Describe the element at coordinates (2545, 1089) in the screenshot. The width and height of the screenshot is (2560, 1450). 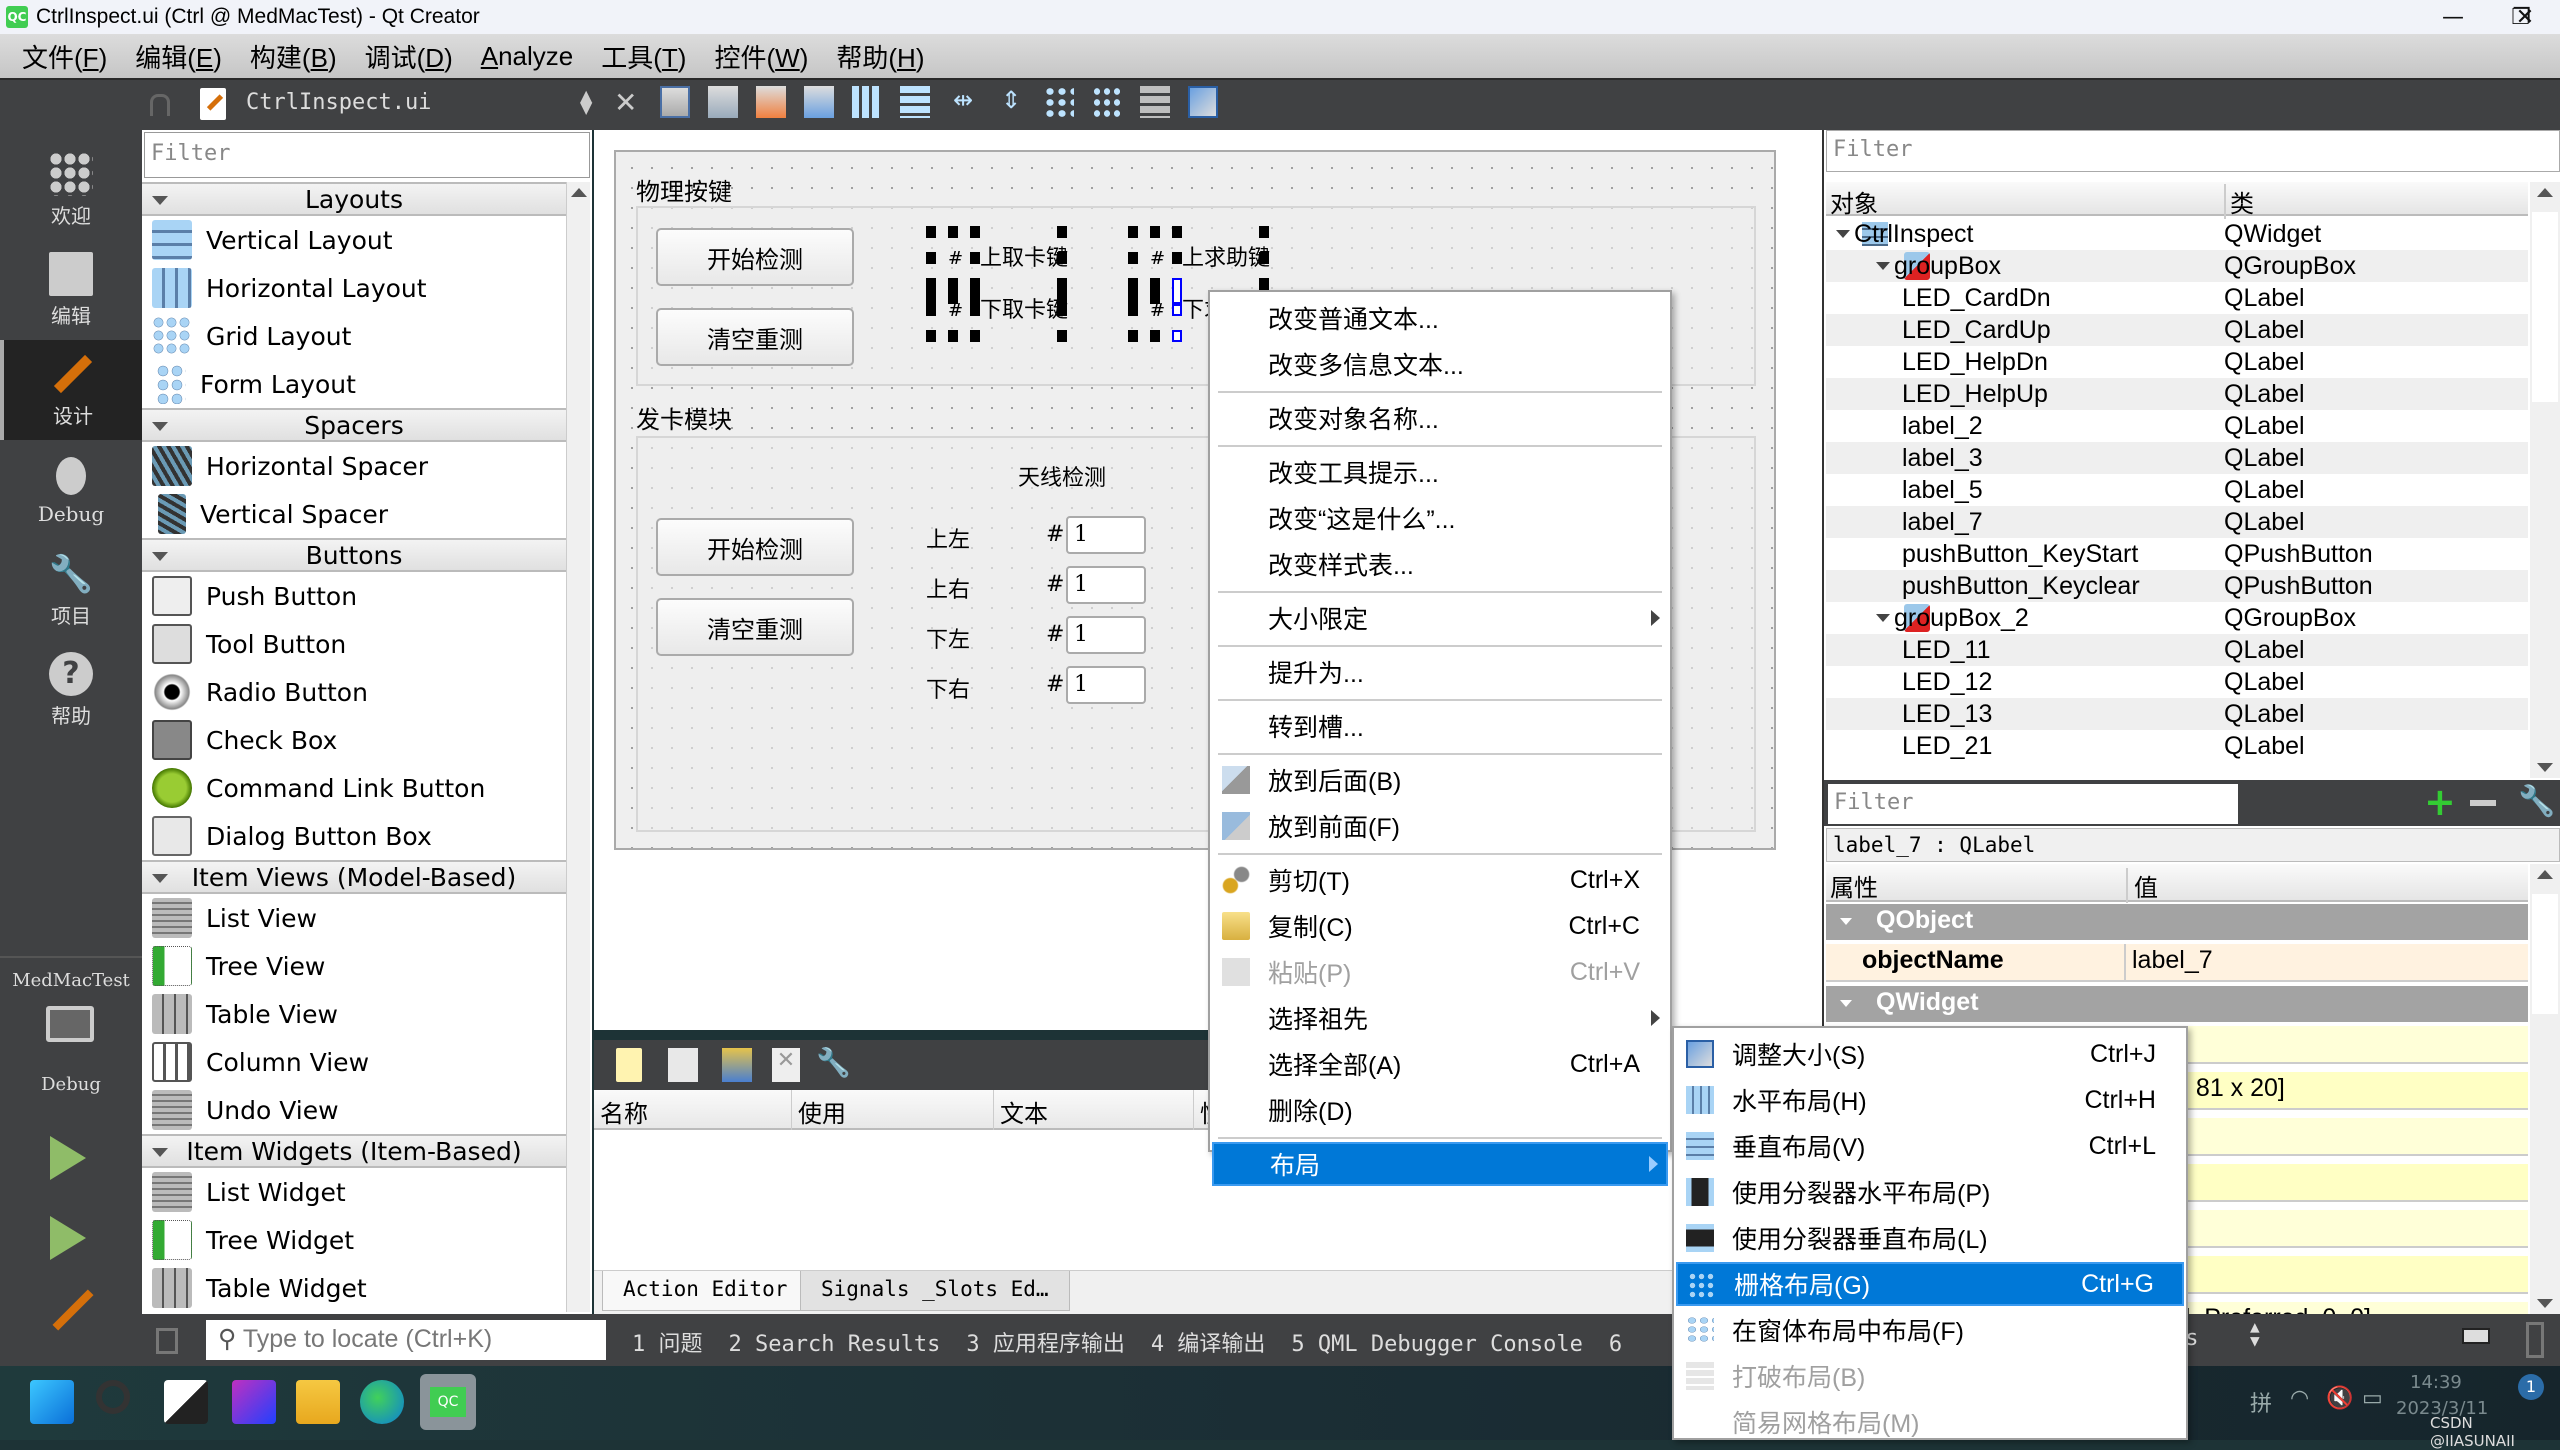
I see `property-scrollbar` at that location.